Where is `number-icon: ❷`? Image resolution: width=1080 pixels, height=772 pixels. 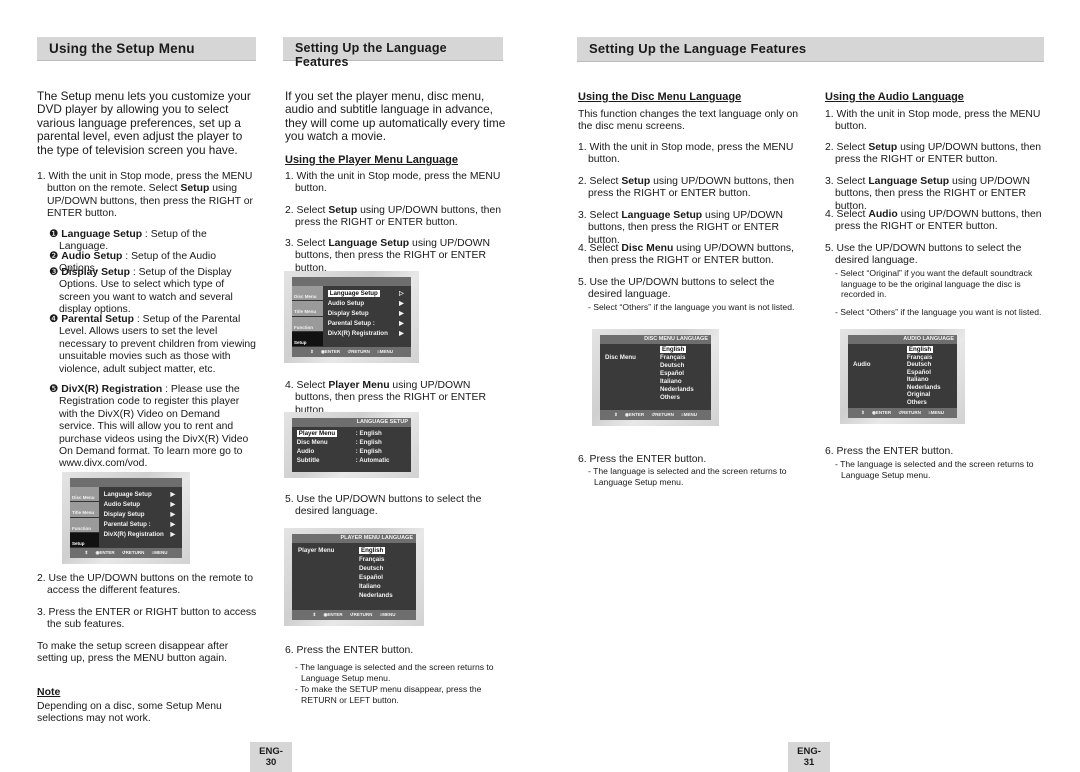
number-icon: ❷ is located at coordinates (54, 256).